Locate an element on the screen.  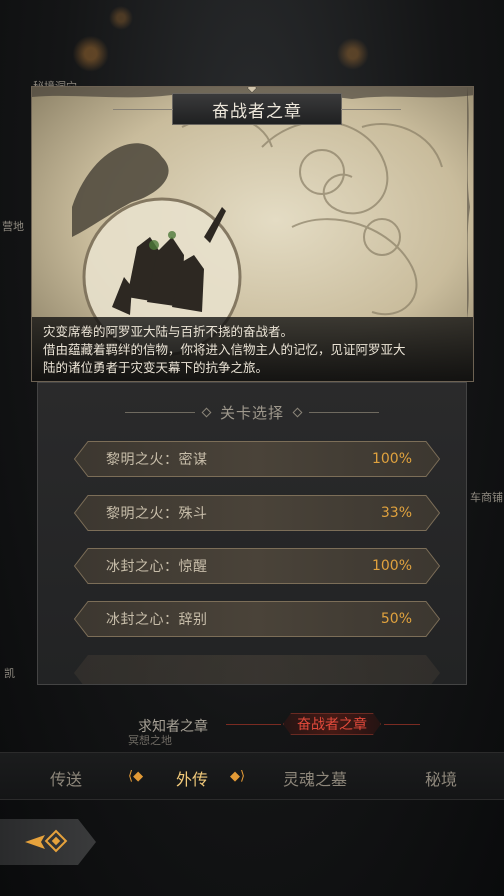
tab-secret-realm: 秘境 is located at coordinates (441, 778).